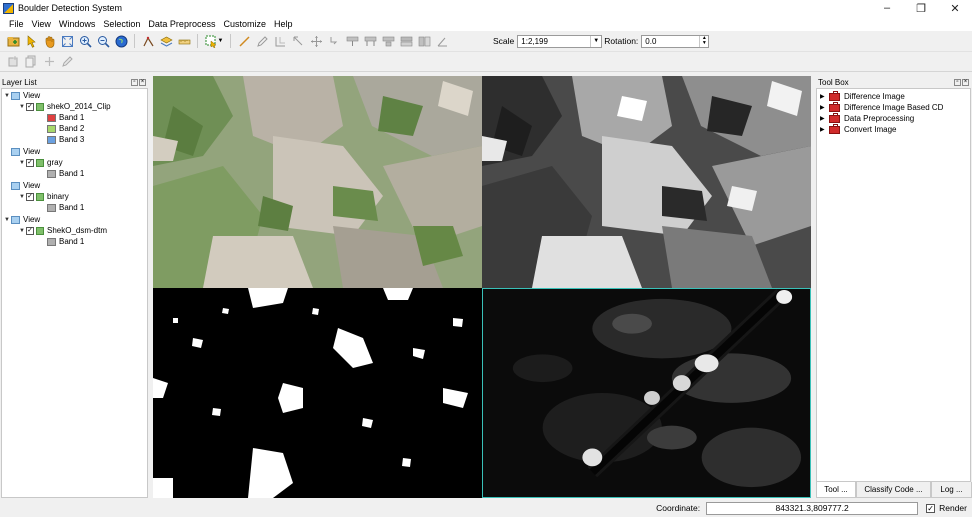 This screenshot has width=972, height=517. What do you see at coordinates (214, 41) in the screenshot?
I see `select-features-icon: ▼` at bounding box center [214, 41].